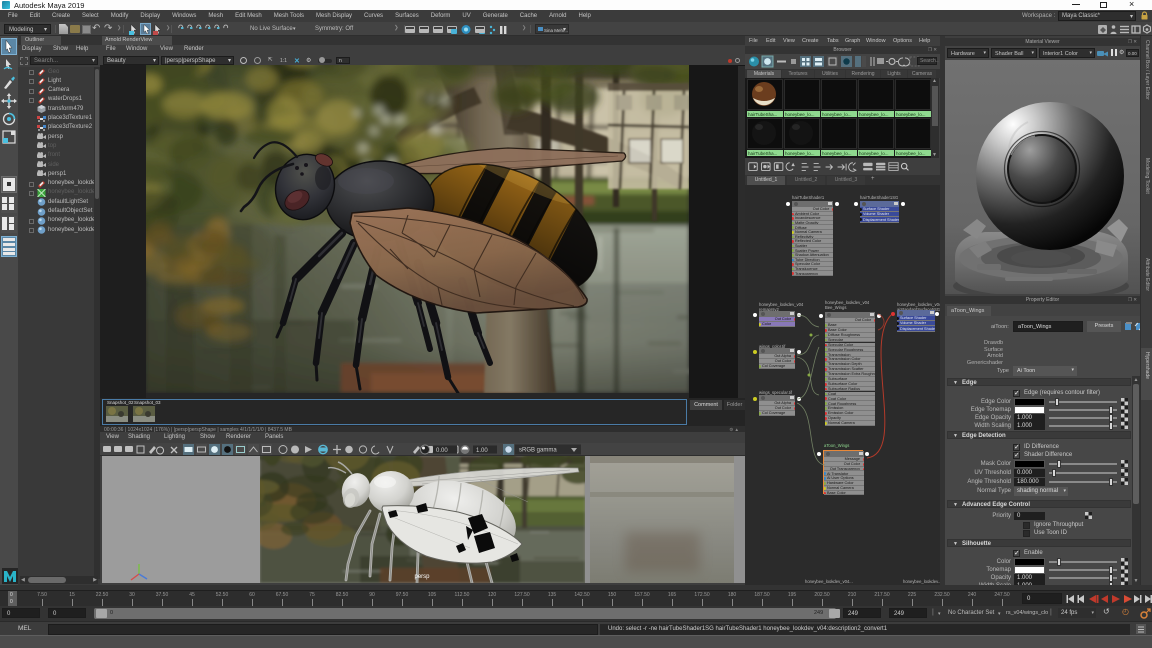 The height and width of the screenshot is (648, 1152). What do you see at coordinates (442, 451) in the screenshot?
I see `svg-text: 0.00` at bounding box center [442, 451].